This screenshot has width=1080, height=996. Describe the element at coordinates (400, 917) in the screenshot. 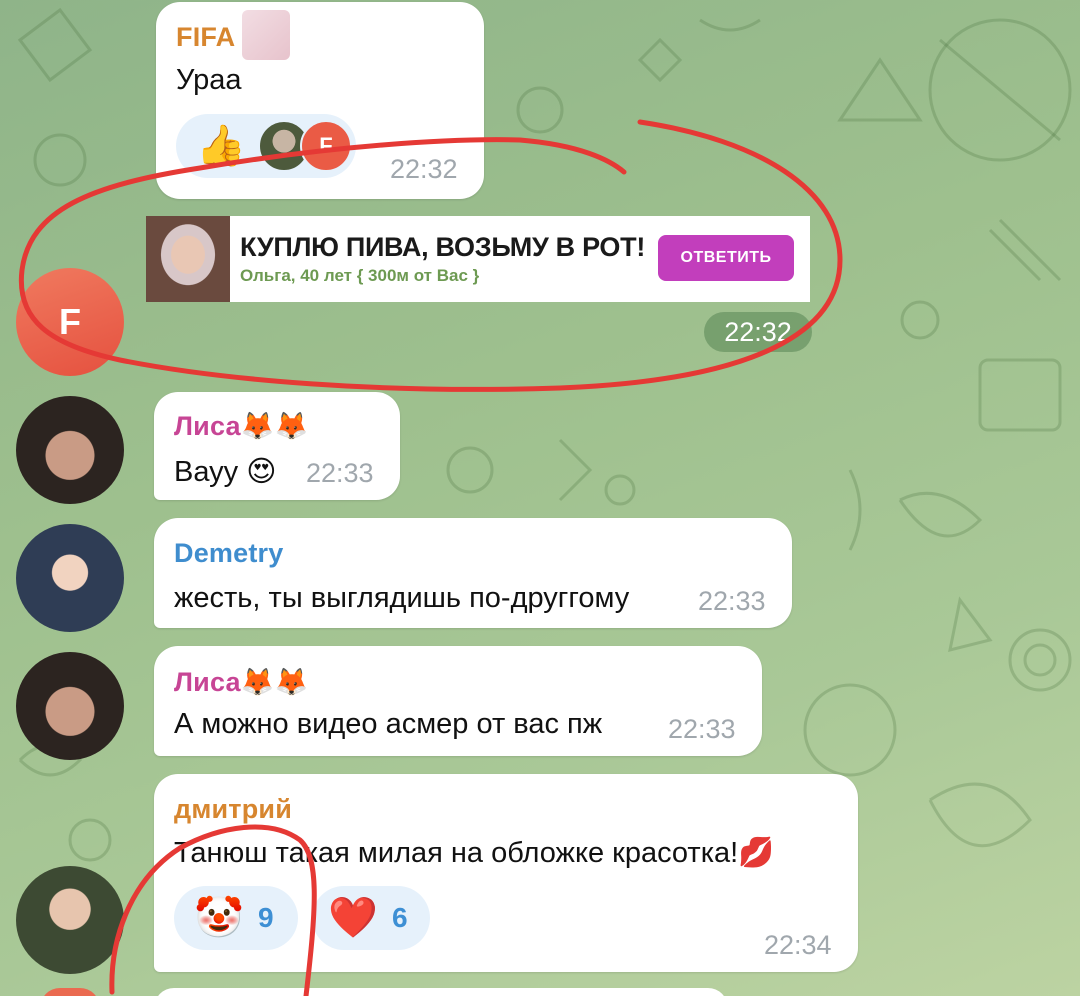

I see `heart-count: 6` at that location.